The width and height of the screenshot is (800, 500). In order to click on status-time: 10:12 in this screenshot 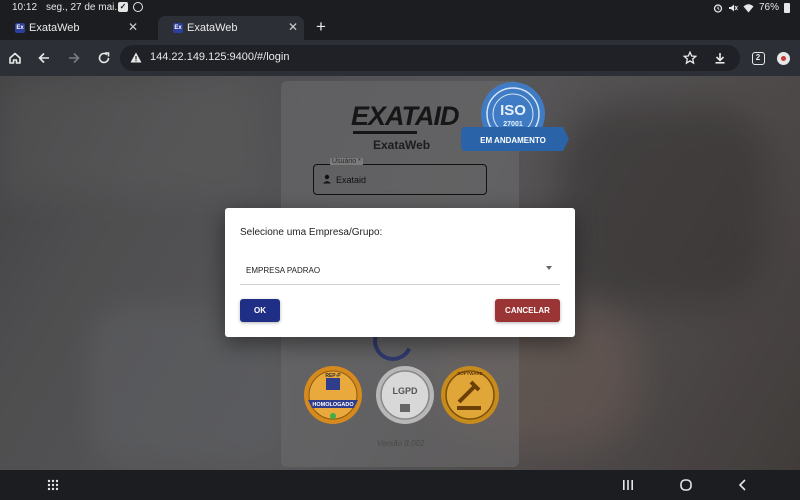, I will do `click(25, 7)`.